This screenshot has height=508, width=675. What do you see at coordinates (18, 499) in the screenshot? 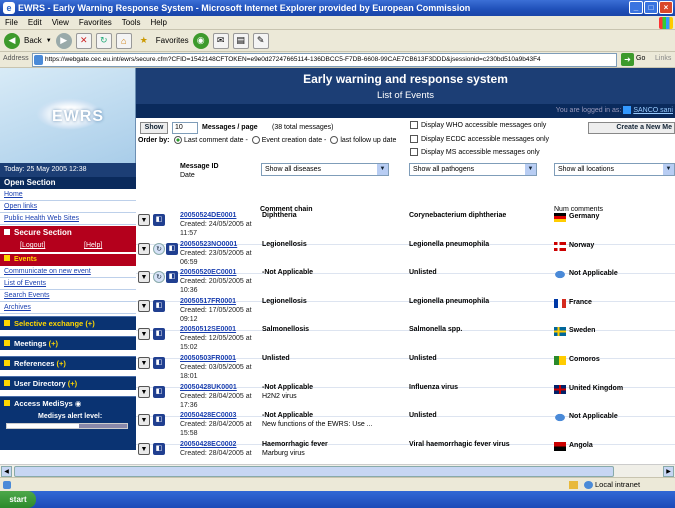
I see `start-button: start` at bounding box center [18, 499].